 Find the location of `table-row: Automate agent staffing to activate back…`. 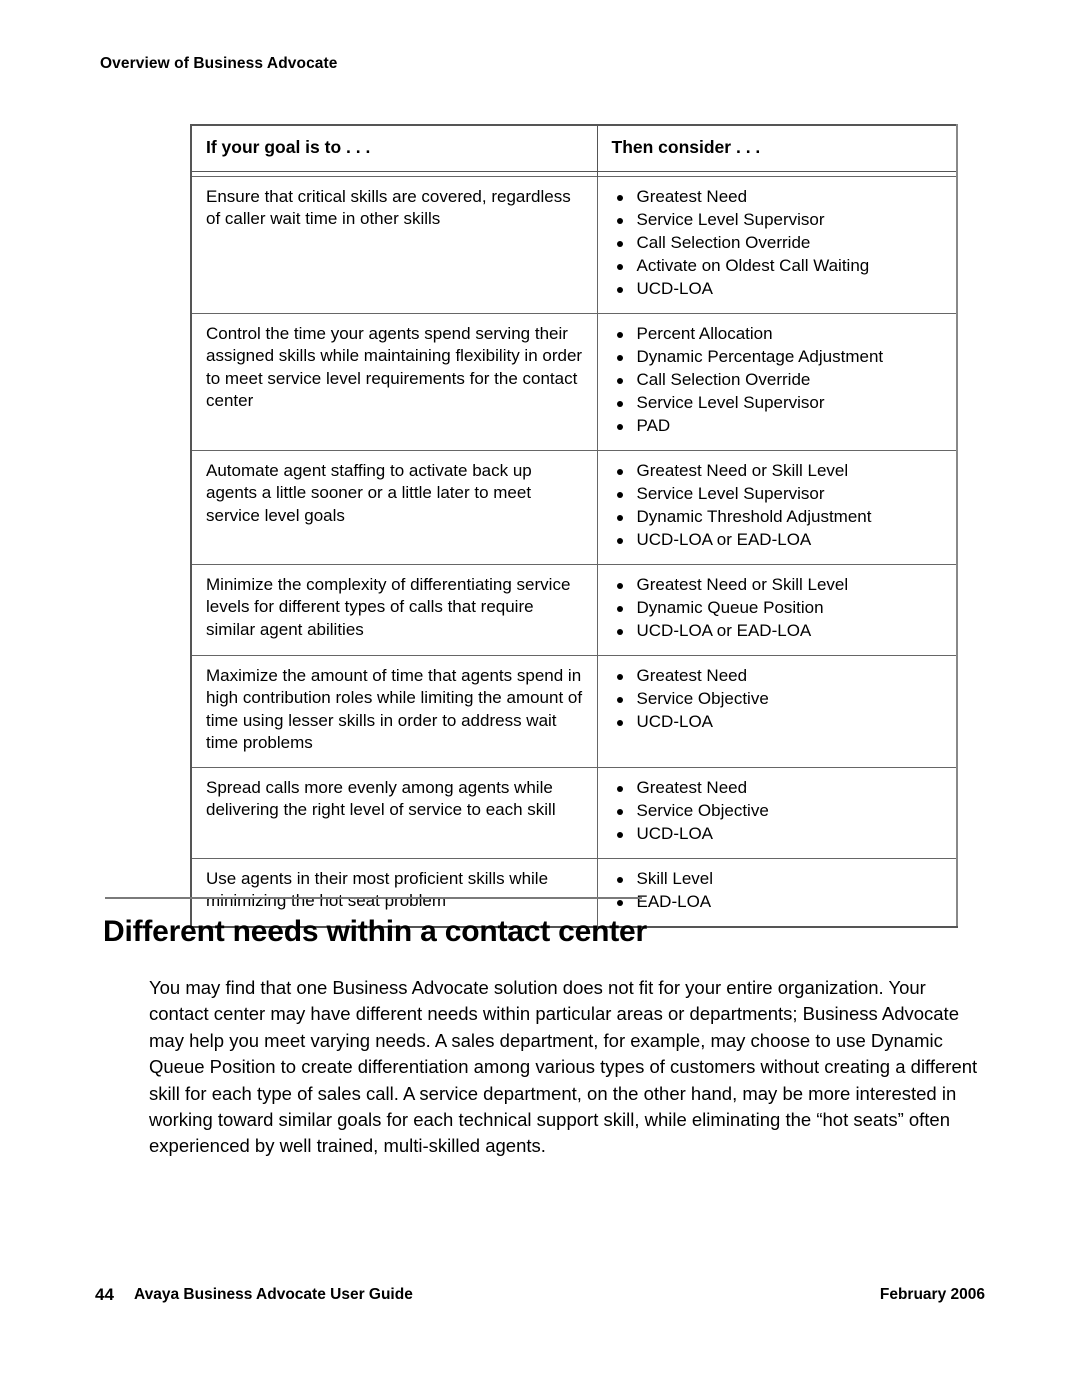

table-row: Automate agent staffing to activate back… is located at coordinates (574, 506).